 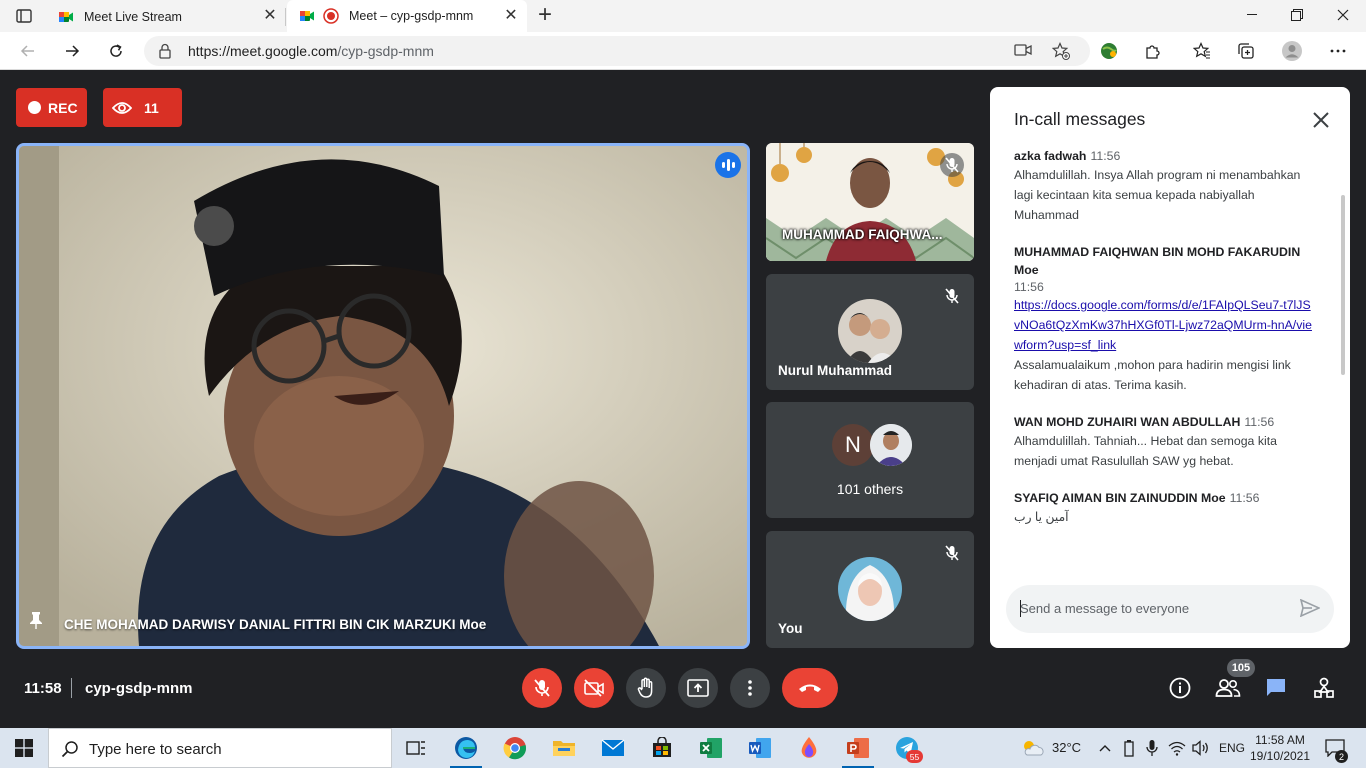 I want to click on leave-call-button, so click(x=810, y=688).